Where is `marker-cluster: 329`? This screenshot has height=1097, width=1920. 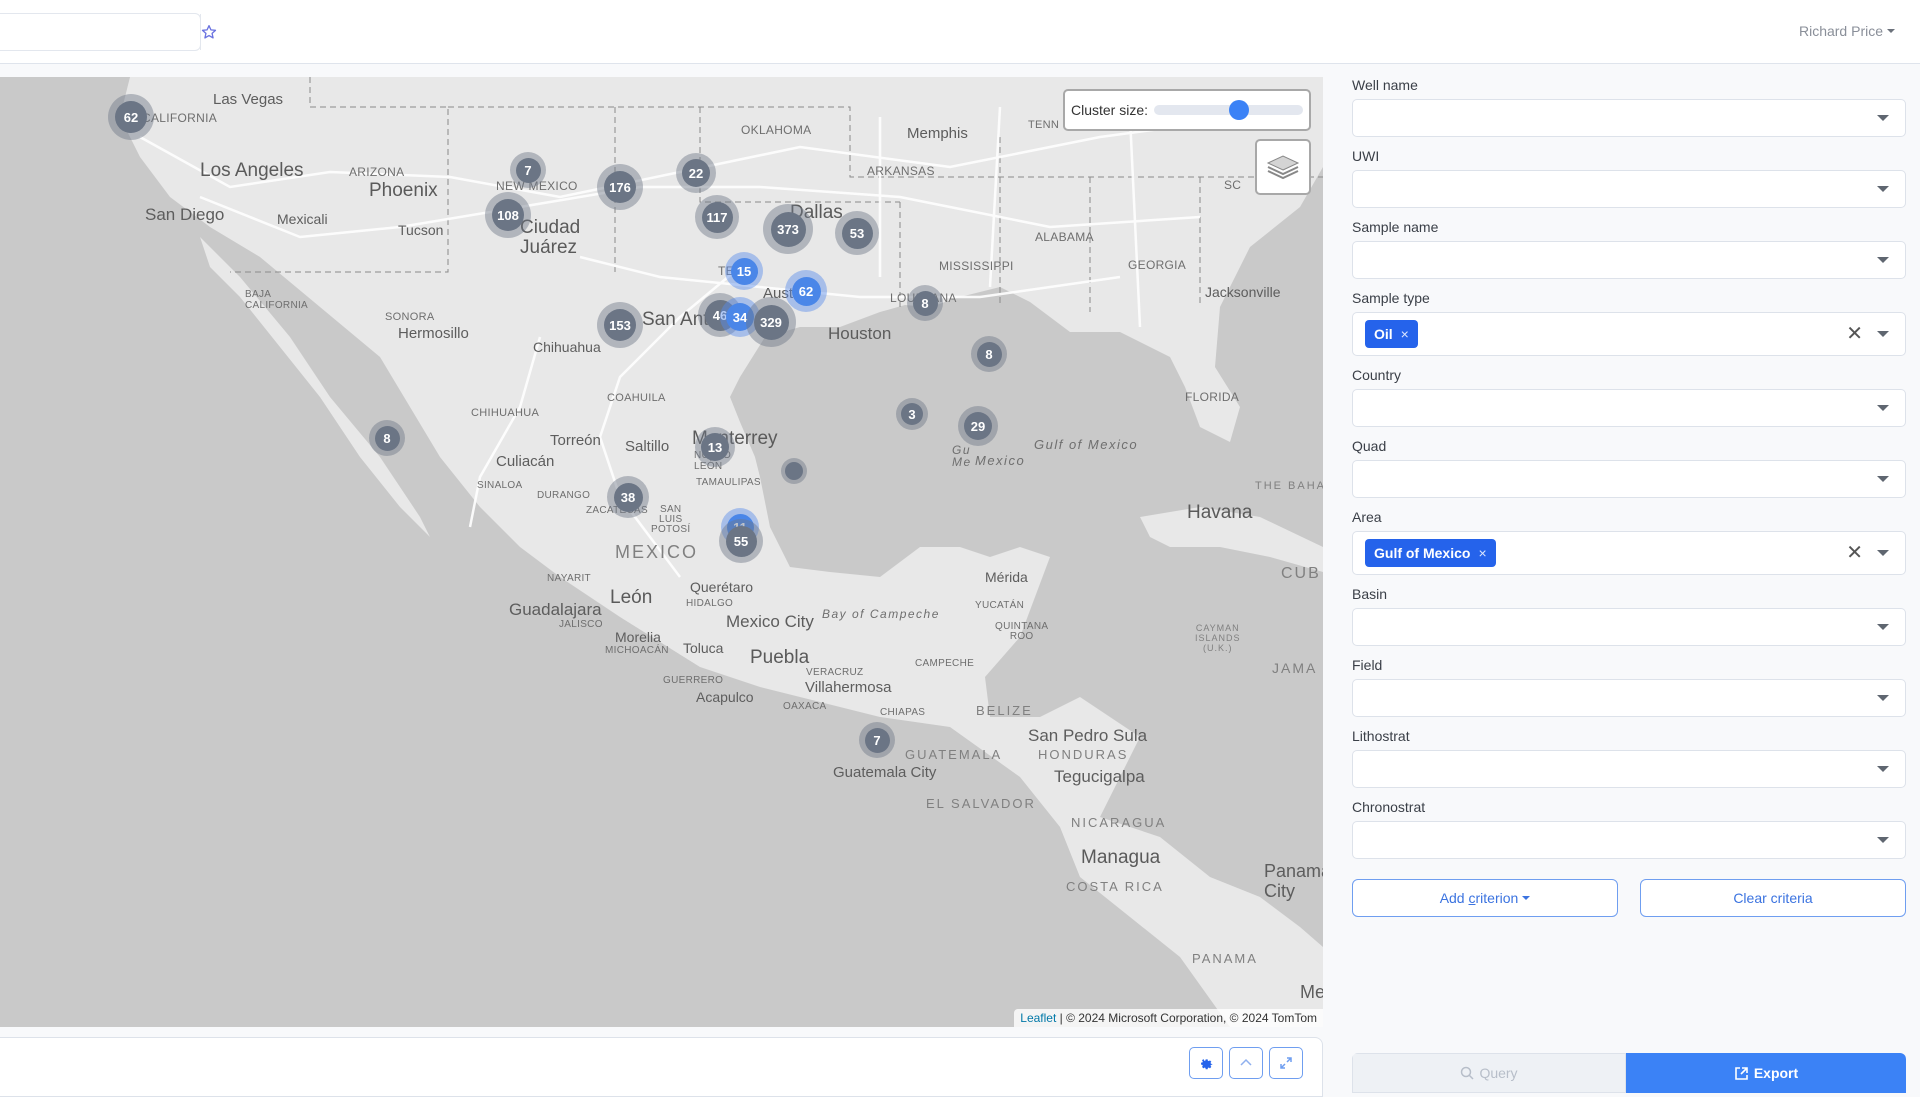 marker-cluster: 329 is located at coordinates (771, 322).